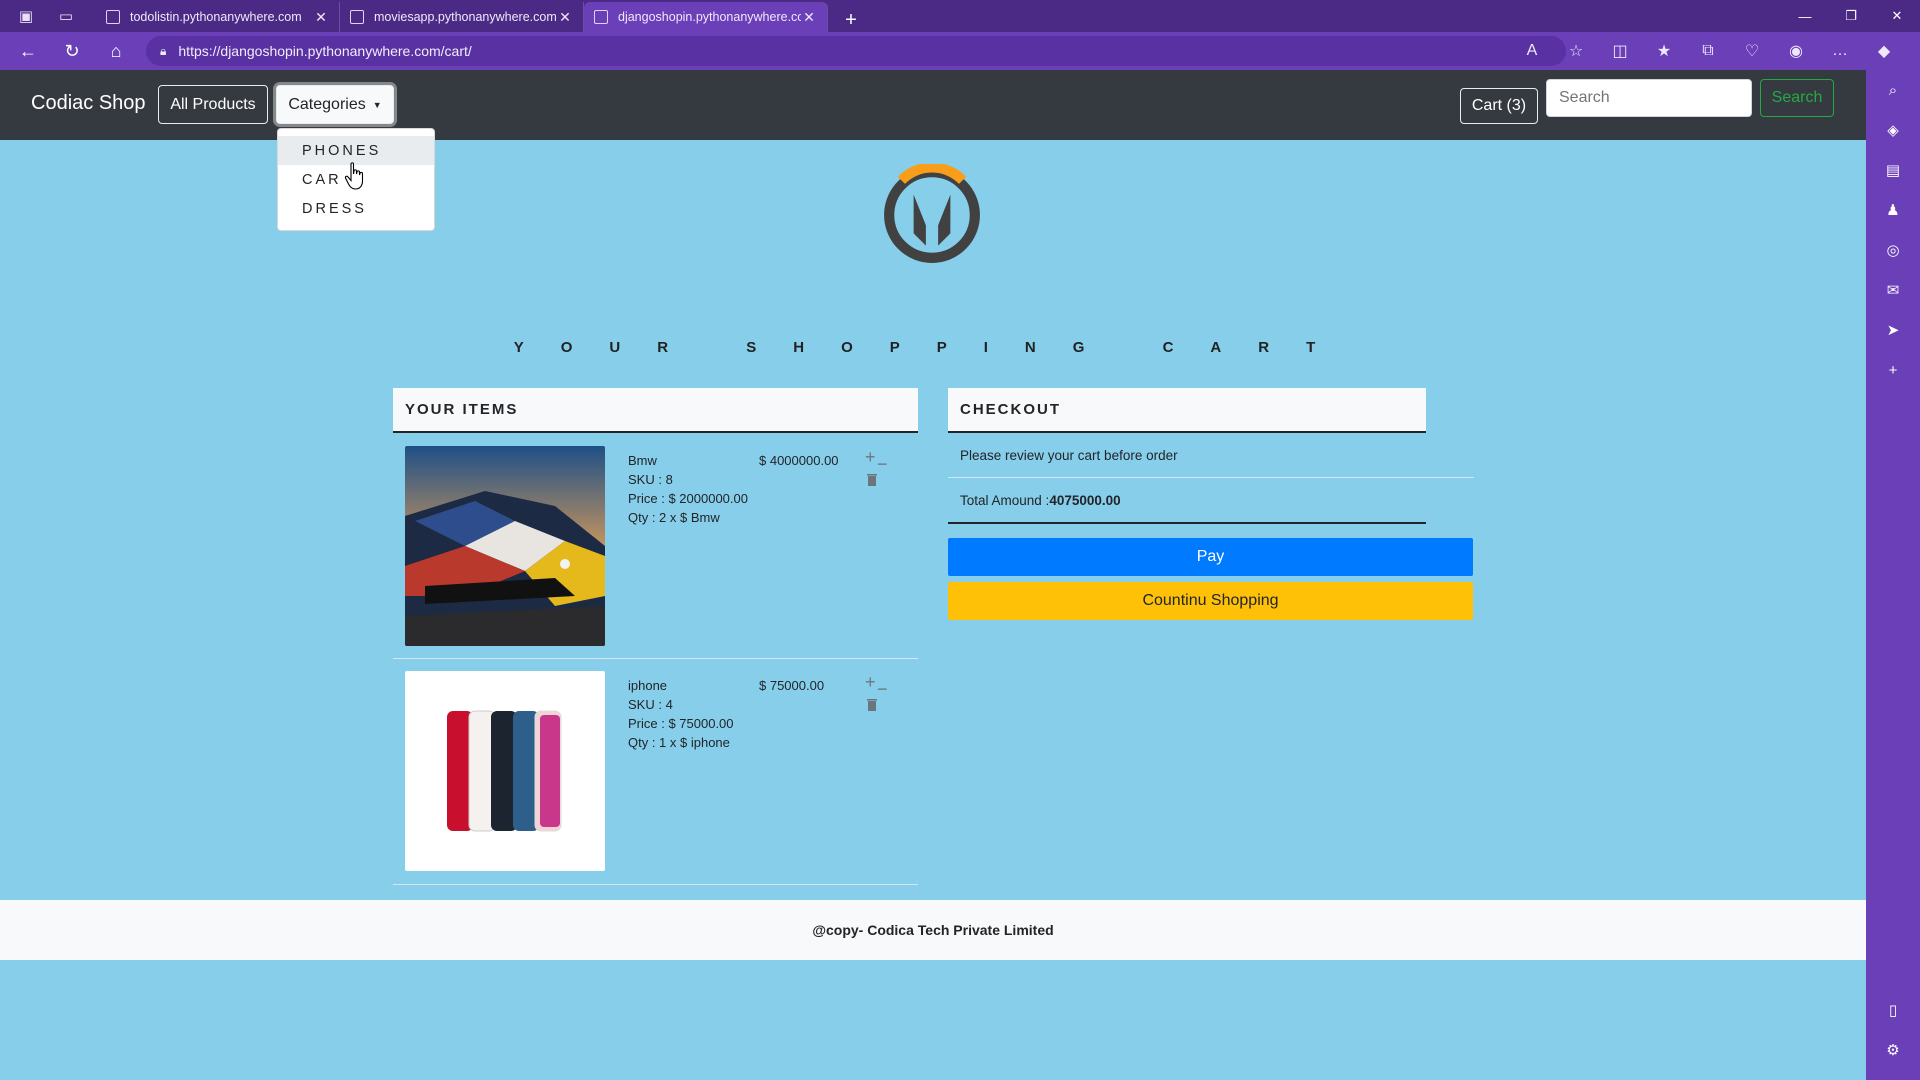 The height and width of the screenshot is (1080, 1920). Describe the element at coordinates (1893, 575) in the screenshot. I see `edge-sidebar: ⌕ ◈ ▤ ♟ ◎ ✉ ➤ + ▯ ⚙` at that location.